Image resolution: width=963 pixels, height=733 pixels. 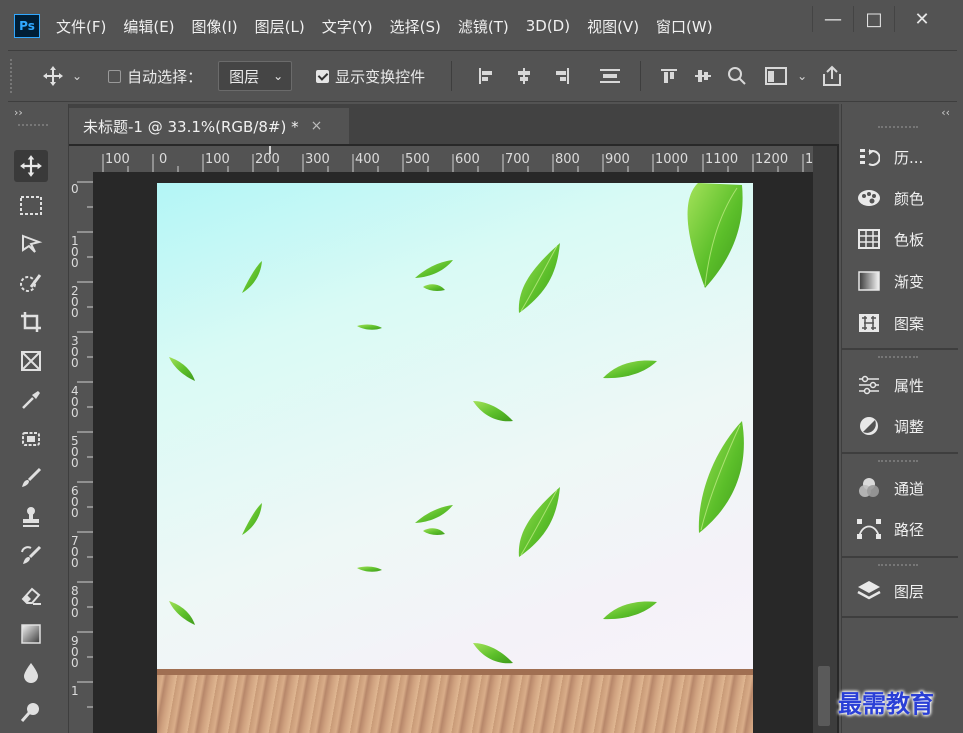 I want to click on healing-brush-tool-icon, so click(x=31, y=439).